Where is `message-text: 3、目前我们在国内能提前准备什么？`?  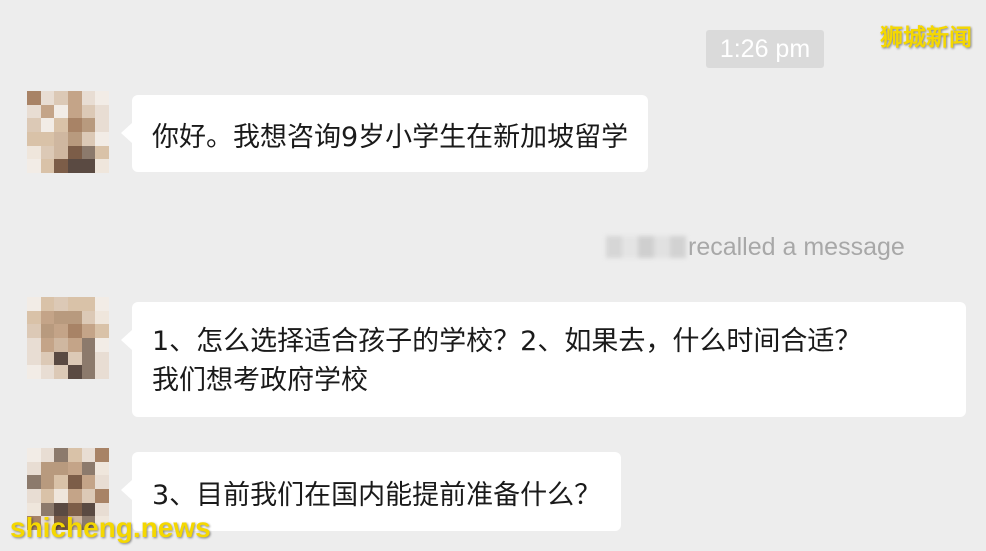
message-text: 3、目前我们在国内能提前准备什么？ is located at coordinates (377, 495).